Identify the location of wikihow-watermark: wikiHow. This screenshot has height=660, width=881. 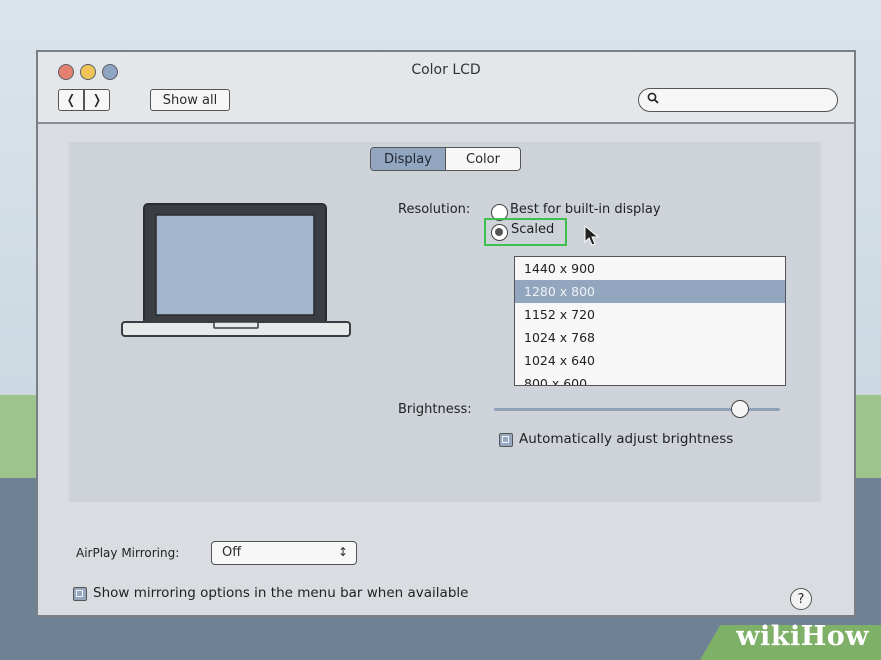
(802, 636).